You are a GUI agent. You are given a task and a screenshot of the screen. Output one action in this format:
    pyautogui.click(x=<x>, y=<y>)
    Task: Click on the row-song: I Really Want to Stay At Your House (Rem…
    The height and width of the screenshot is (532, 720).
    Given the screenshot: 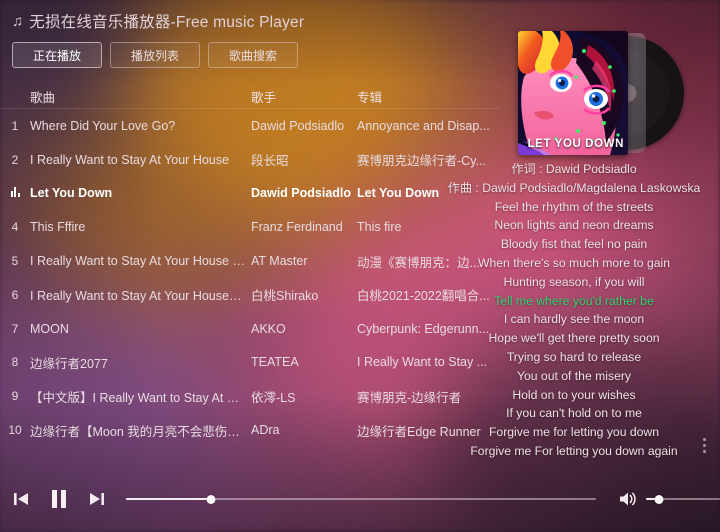 What is the action you would take?
    pyautogui.click(x=137, y=261)
    